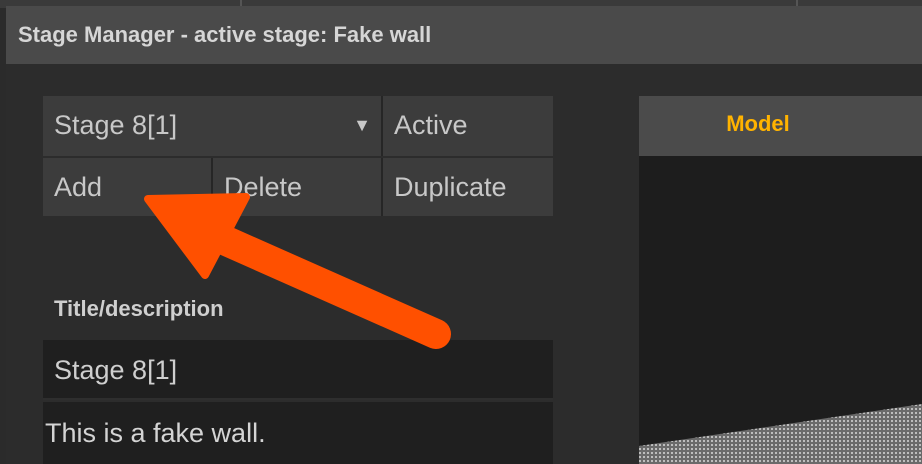 Image resolution: width=922 pixels, height=464 pixels. Describe the element at coordinates (464, 35) in the screenshot. I see `dialog-title: Stage Manager - active stage: Fake wall` at that location.